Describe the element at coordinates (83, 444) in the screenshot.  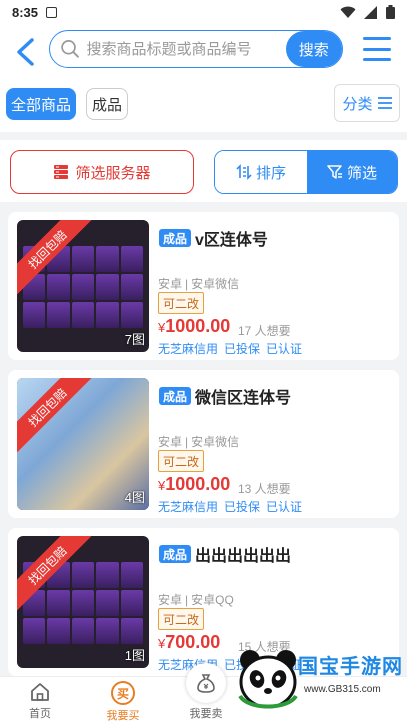
I see `listing-thumbnail: 找回包赔 4图` at that location.